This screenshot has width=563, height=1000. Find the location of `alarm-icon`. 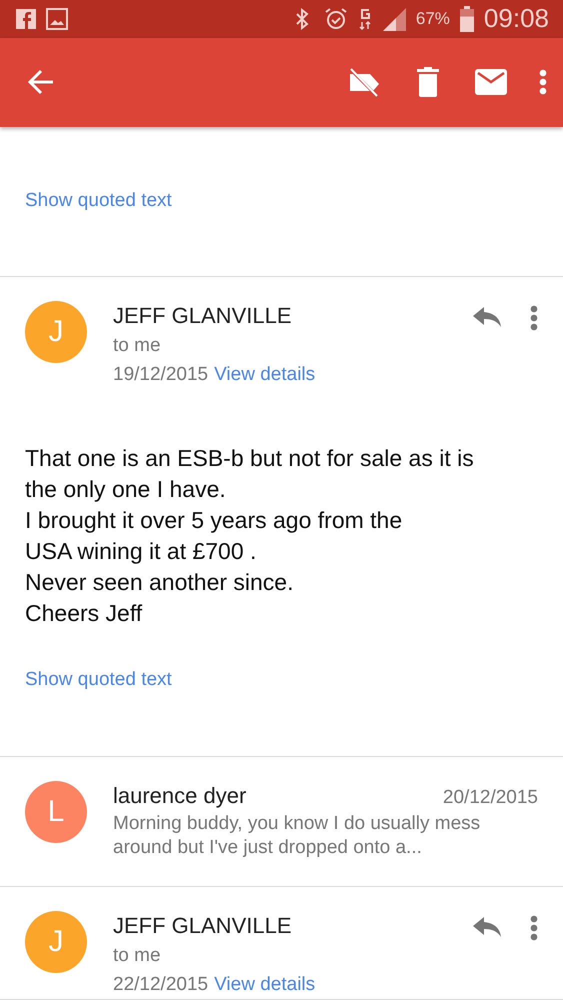

alarm-icon is located at coordinates (336, 18).